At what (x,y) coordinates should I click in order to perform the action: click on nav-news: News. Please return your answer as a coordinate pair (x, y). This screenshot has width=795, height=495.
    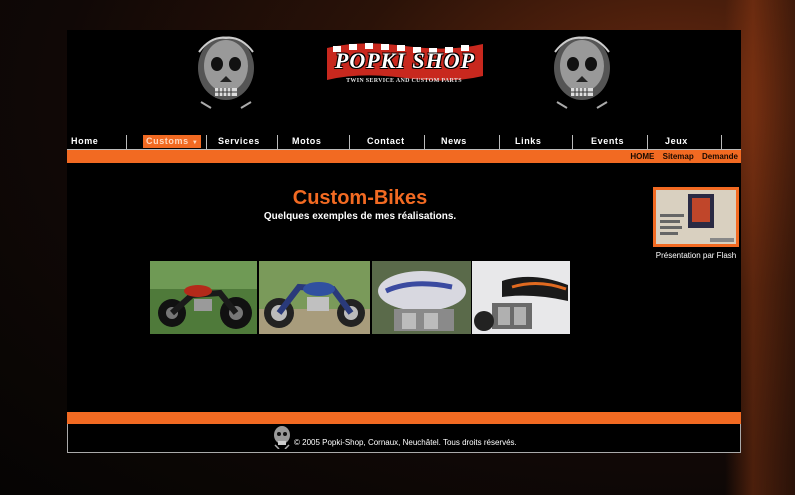
    Looking at the image, I should click on (454, 141).